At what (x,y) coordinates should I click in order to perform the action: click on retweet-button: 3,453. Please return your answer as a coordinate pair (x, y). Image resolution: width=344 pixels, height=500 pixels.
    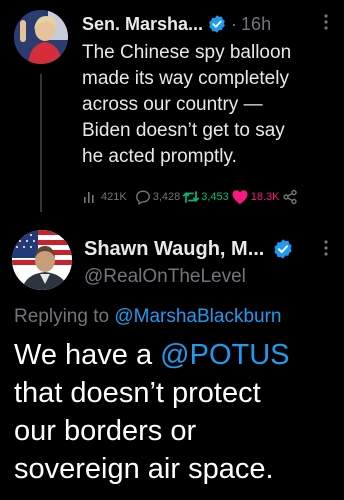
    Looking at the image, I should click on (205, 197).